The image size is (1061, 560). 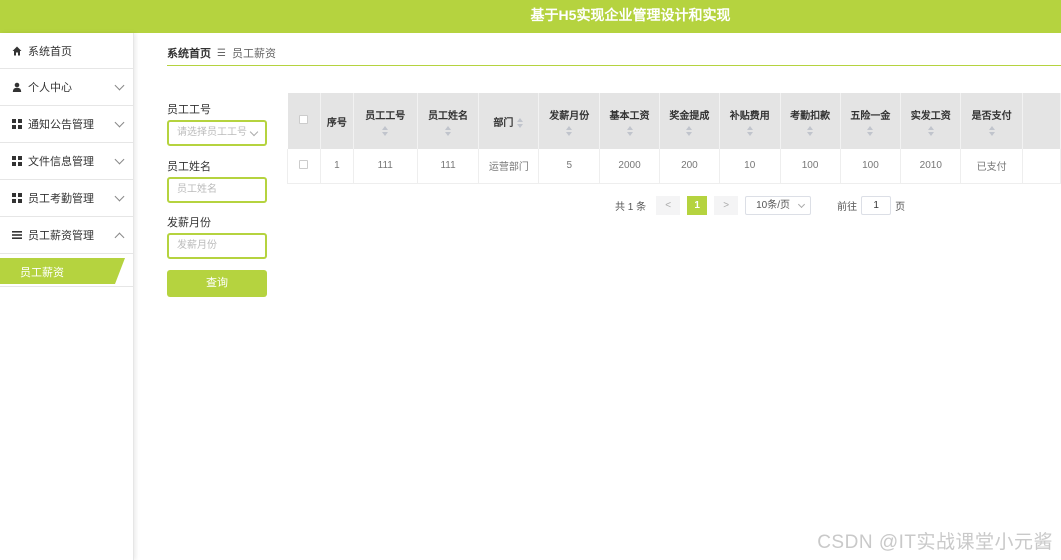 I want to click on breadcrumb-home: 系统首页, so click(x=189, y=53).